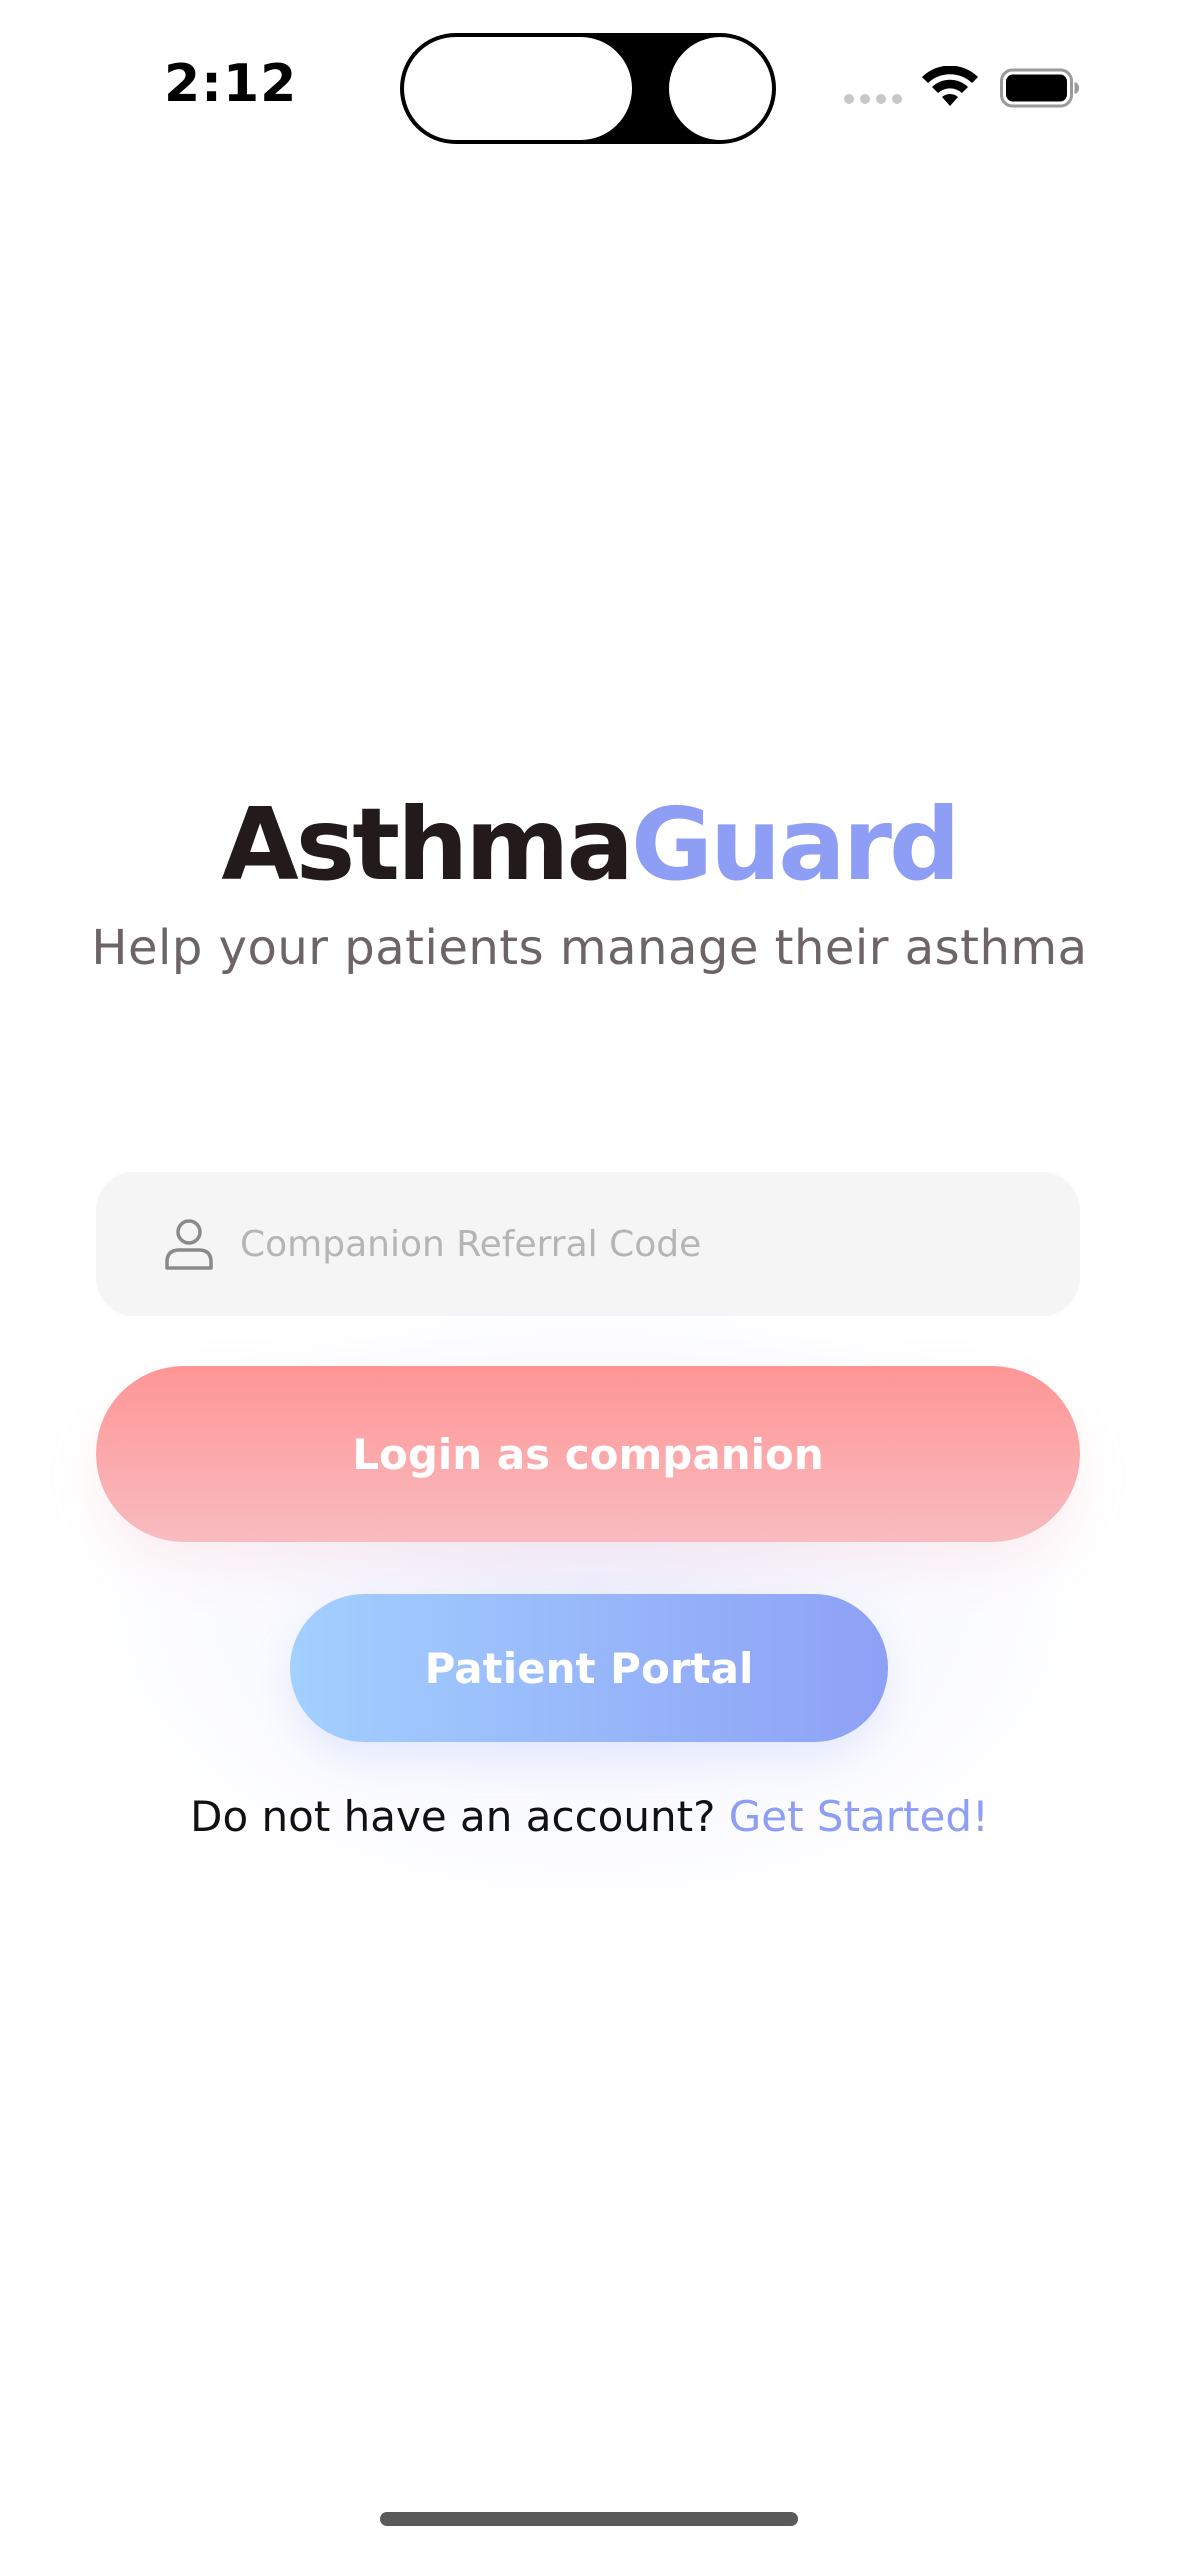 This screenshot has height=2556, width=1179. What do you see at coordinates (795, 844) in the screenshot?
I see `app-title-part2: Guard` at bounding box center [795, 844].